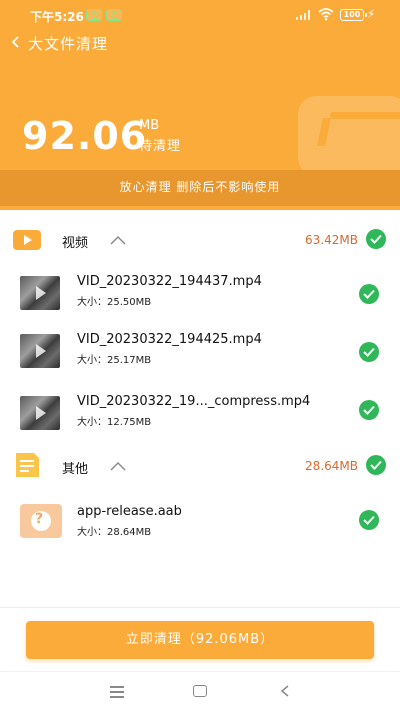 The image size is (400, 711). What do you see at coordinates (85, 136) in the screenshot?
I see `total-size-value: 92.06` at bounding box center [85, 136].